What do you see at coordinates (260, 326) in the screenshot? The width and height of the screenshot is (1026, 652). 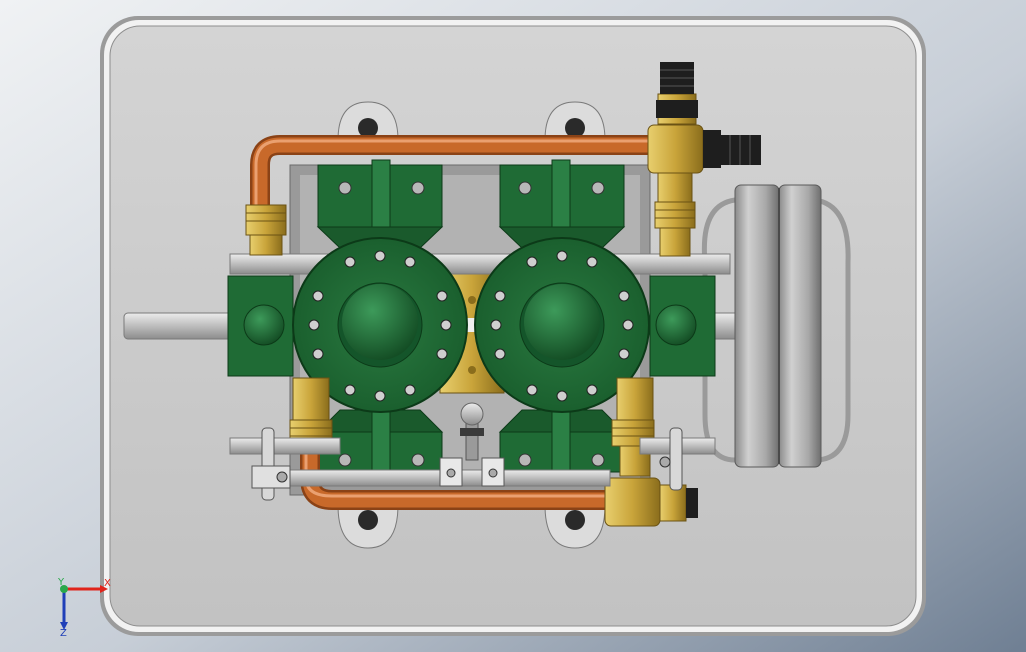 I see `left-side-block` at bounding box center [260, 326].